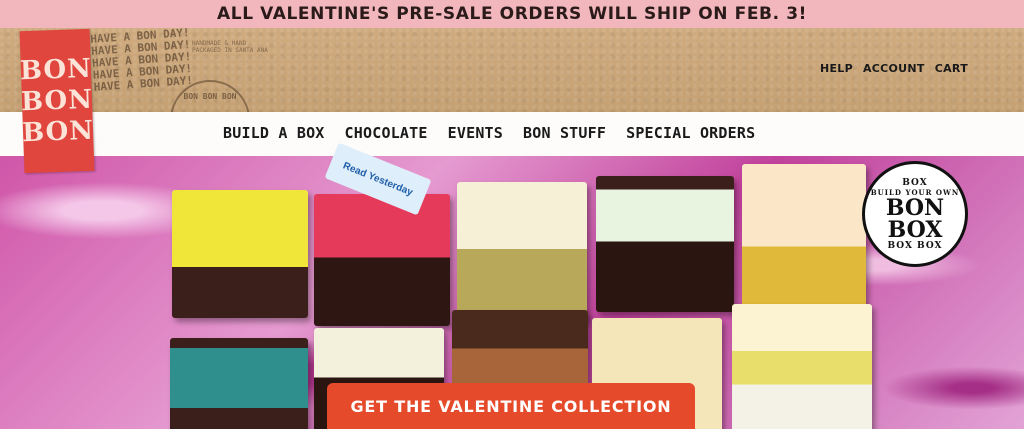 The height and width of the screenshot is (429, 1024). What do you see at coordinates (511, 406) in the screenshot?
I see `valentine-collection-button: GET THE VALENTINE COLLECTION` at bounding box center [511, 406].